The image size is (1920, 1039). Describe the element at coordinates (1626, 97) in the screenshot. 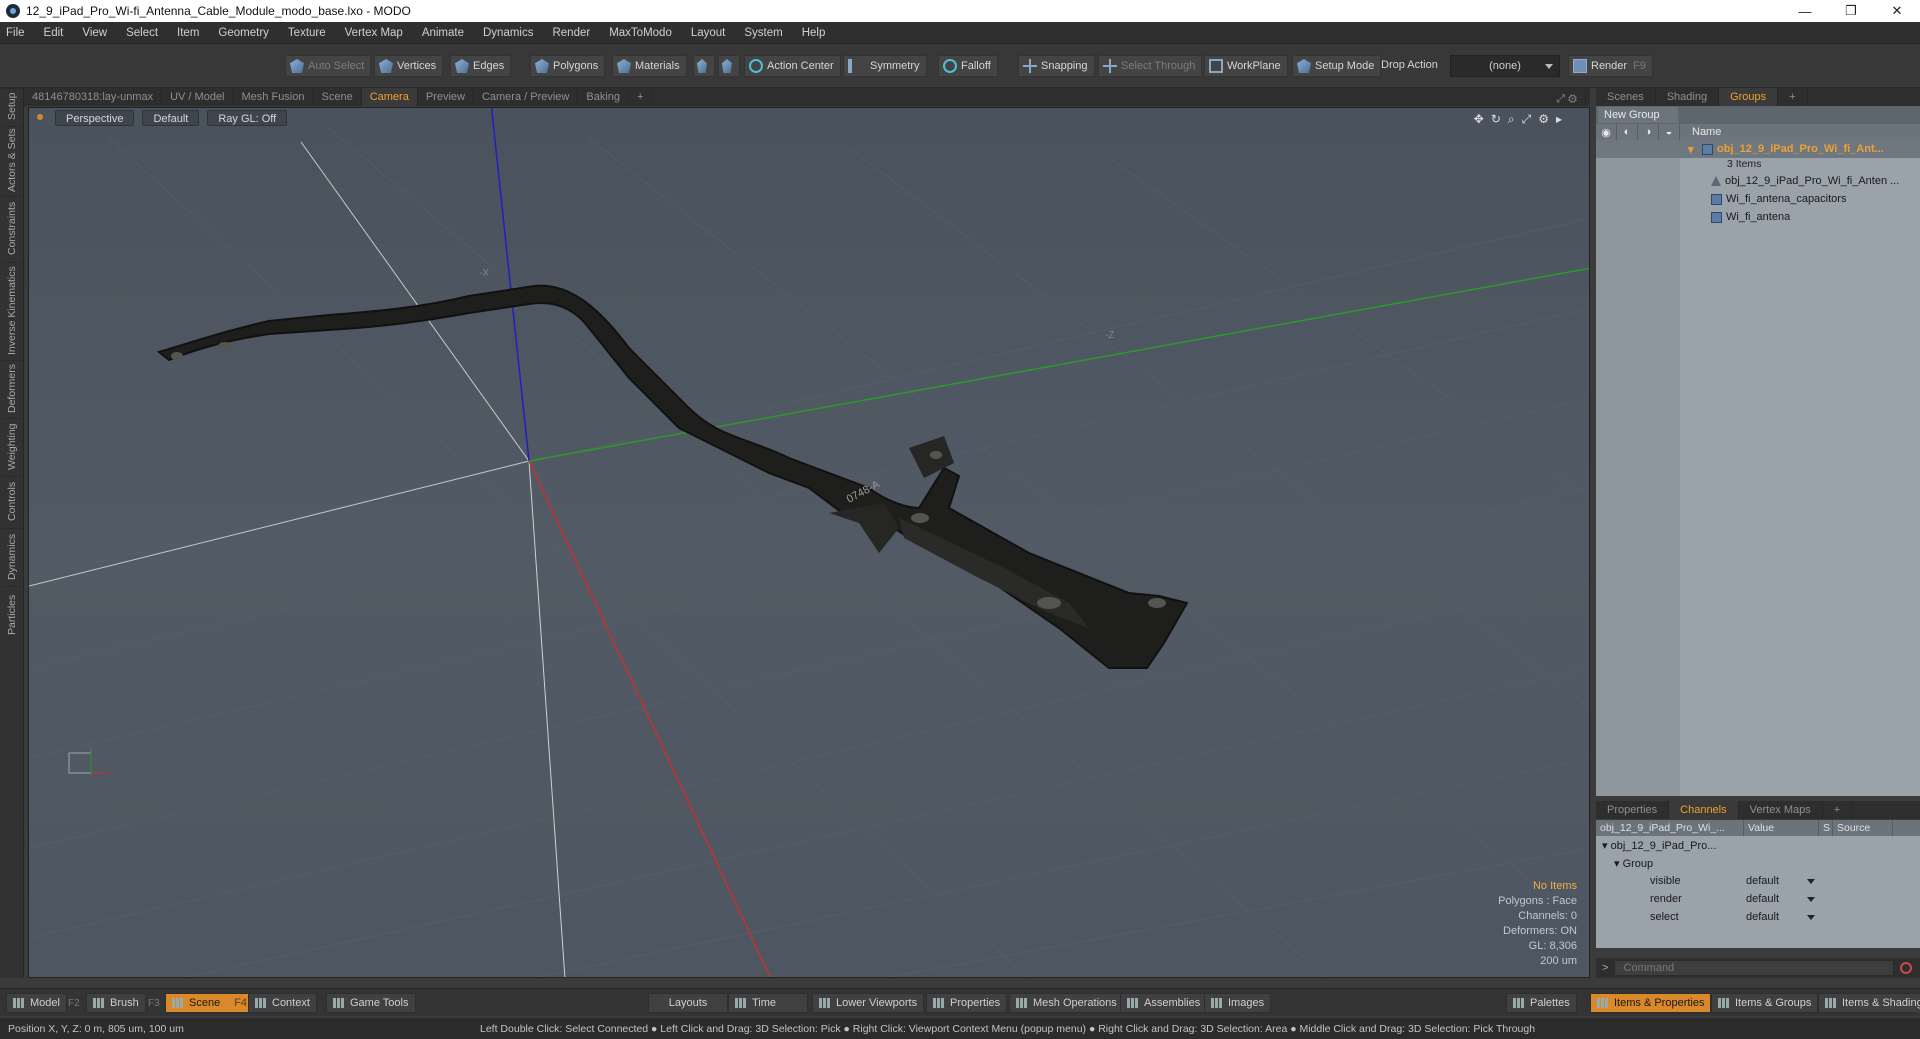

I see `tab-scenes: Scenes` at that location.